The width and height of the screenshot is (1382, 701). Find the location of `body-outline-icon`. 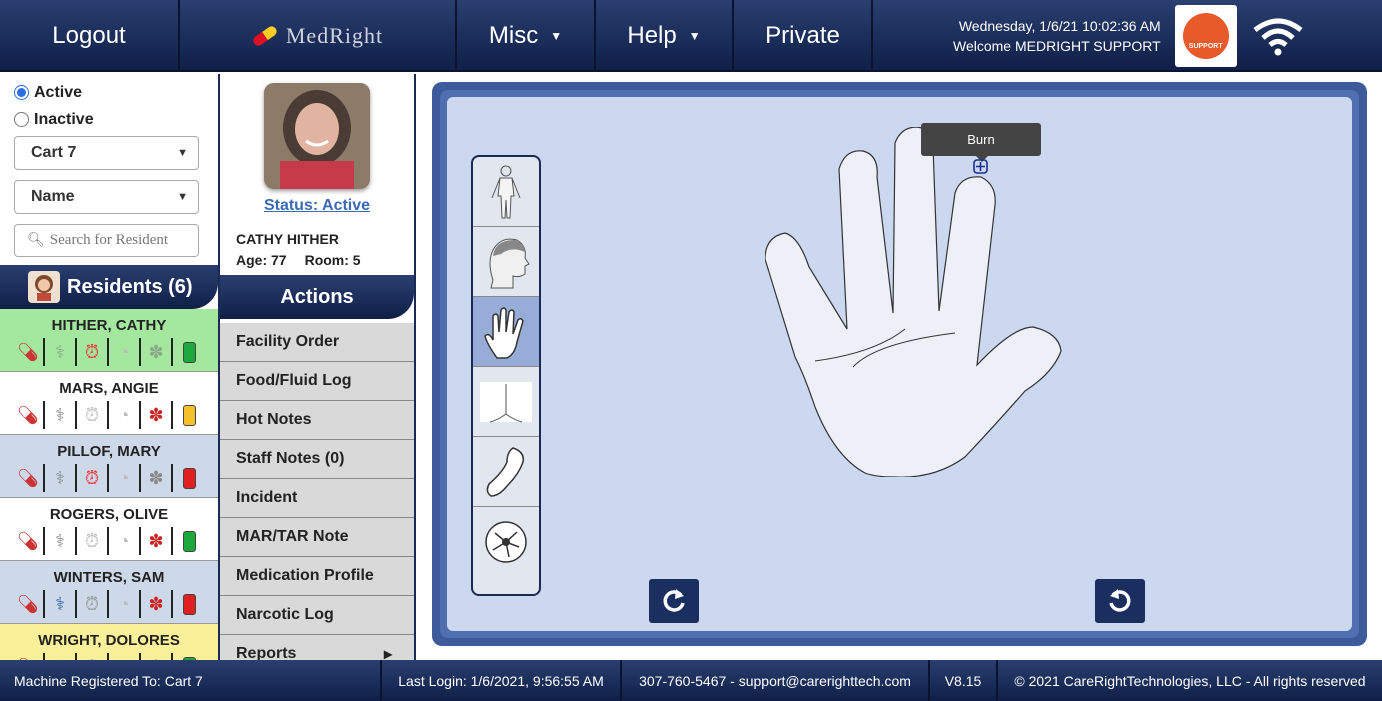

body-outline-icon is located at coordinates (506, 191).